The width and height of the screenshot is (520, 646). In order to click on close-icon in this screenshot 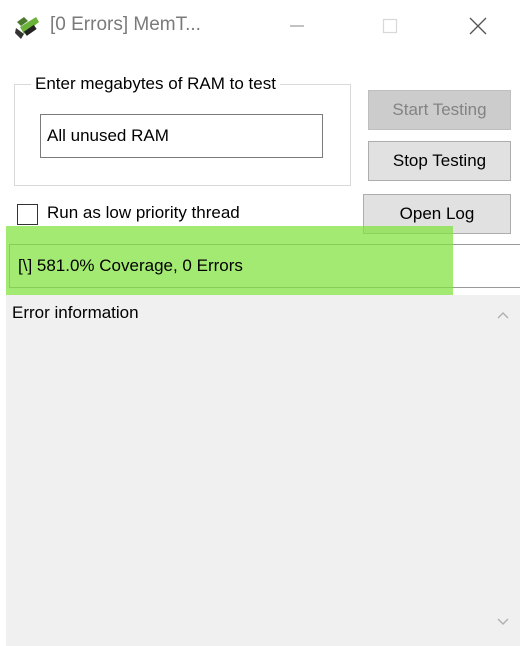, I will do `click(478, 26)`.